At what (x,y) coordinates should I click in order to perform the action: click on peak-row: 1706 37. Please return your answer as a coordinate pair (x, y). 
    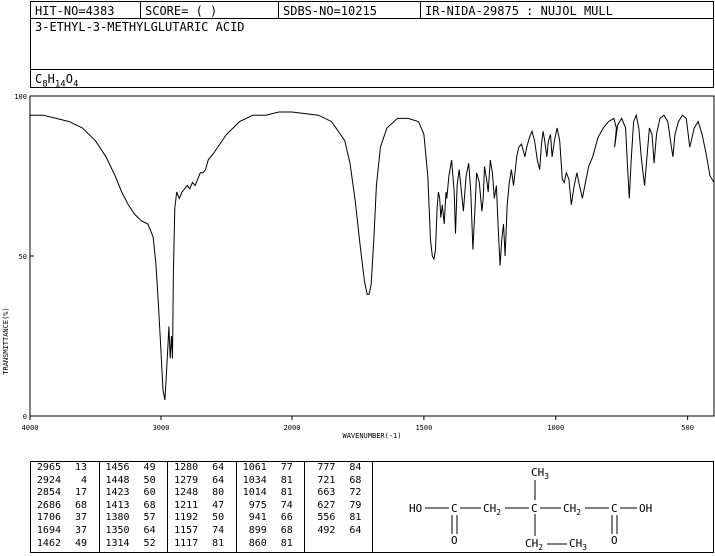
    Looking at the image, I should click on (65, 518).